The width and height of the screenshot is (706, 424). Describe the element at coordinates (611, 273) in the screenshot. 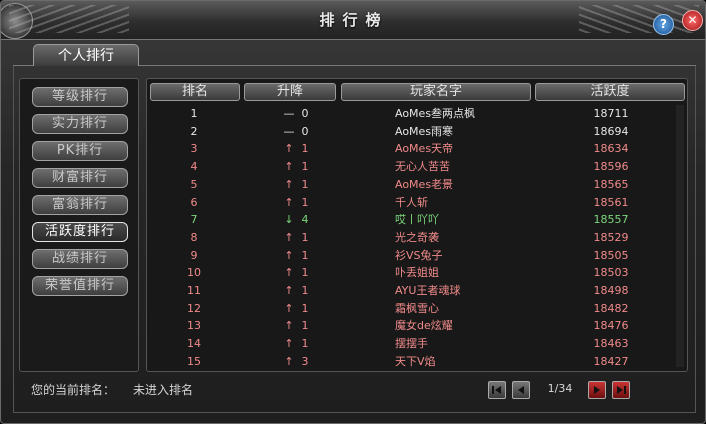

I see `activity-cell: 18503` at that location.